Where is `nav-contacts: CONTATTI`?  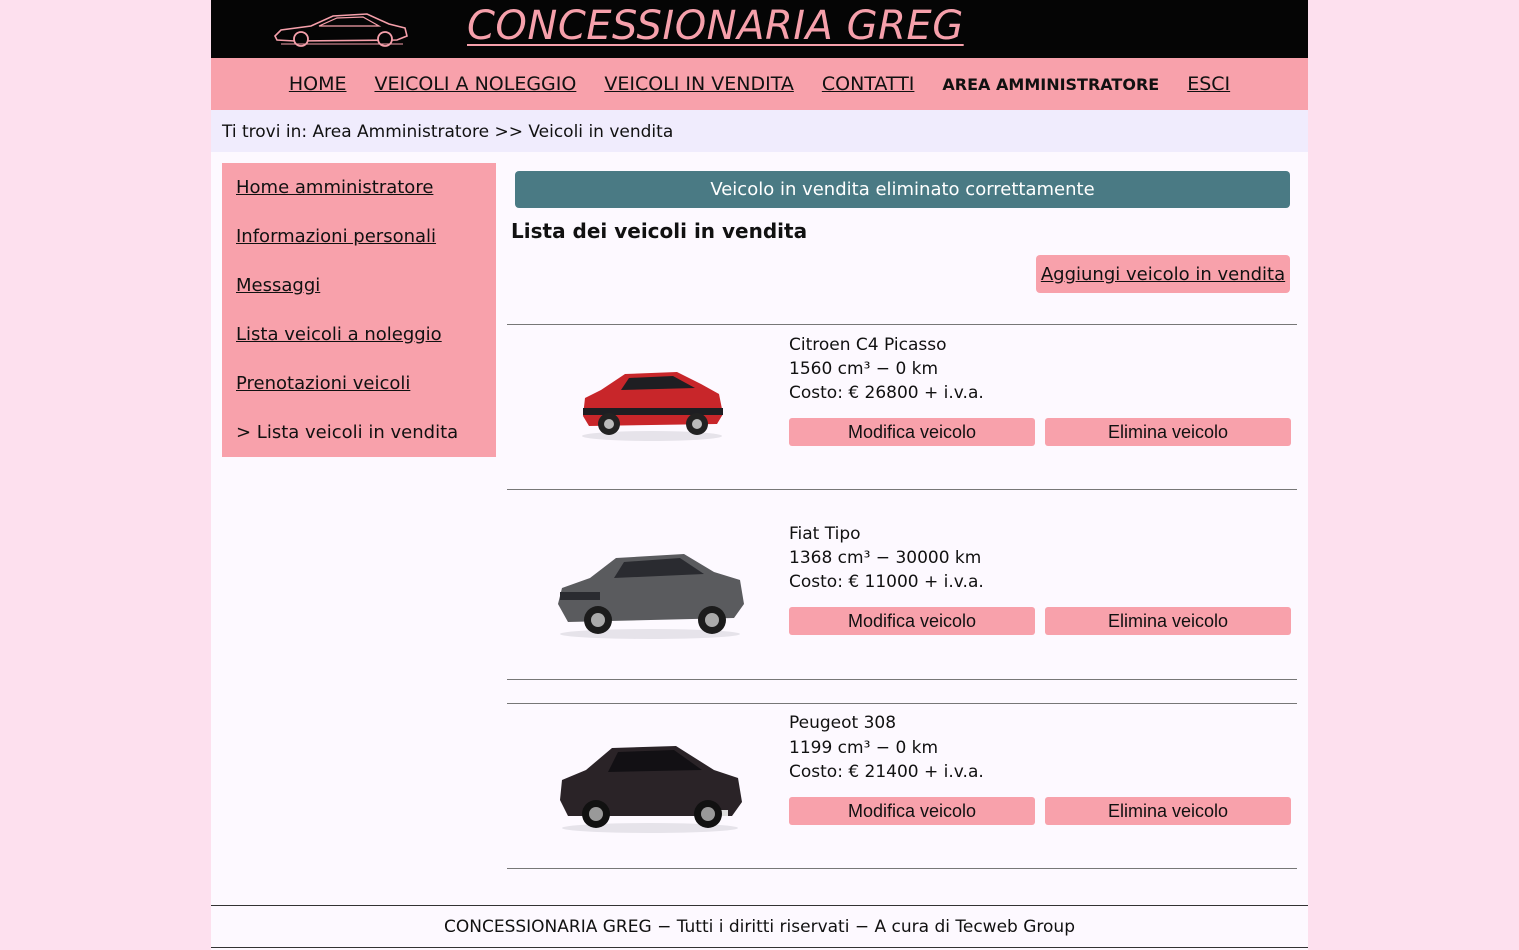
nav-contacts: CONTATTI is located at coordinates (868, 84).